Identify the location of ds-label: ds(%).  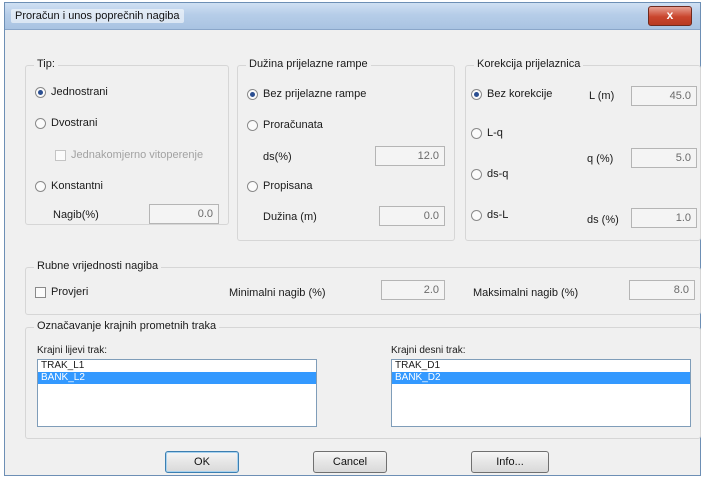
(277, 157).